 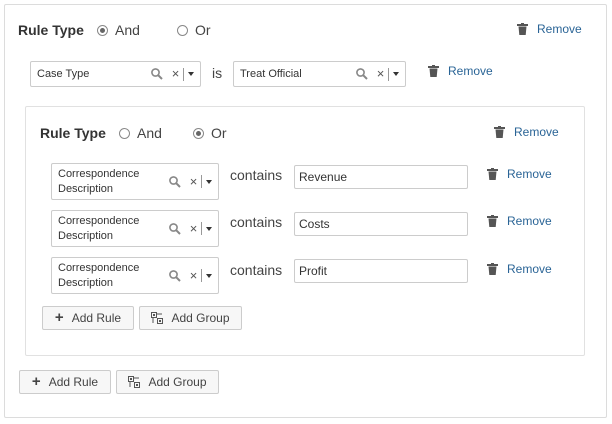 I want to click on inner-rule-2-operator: contains, so click(x=256, y=222).